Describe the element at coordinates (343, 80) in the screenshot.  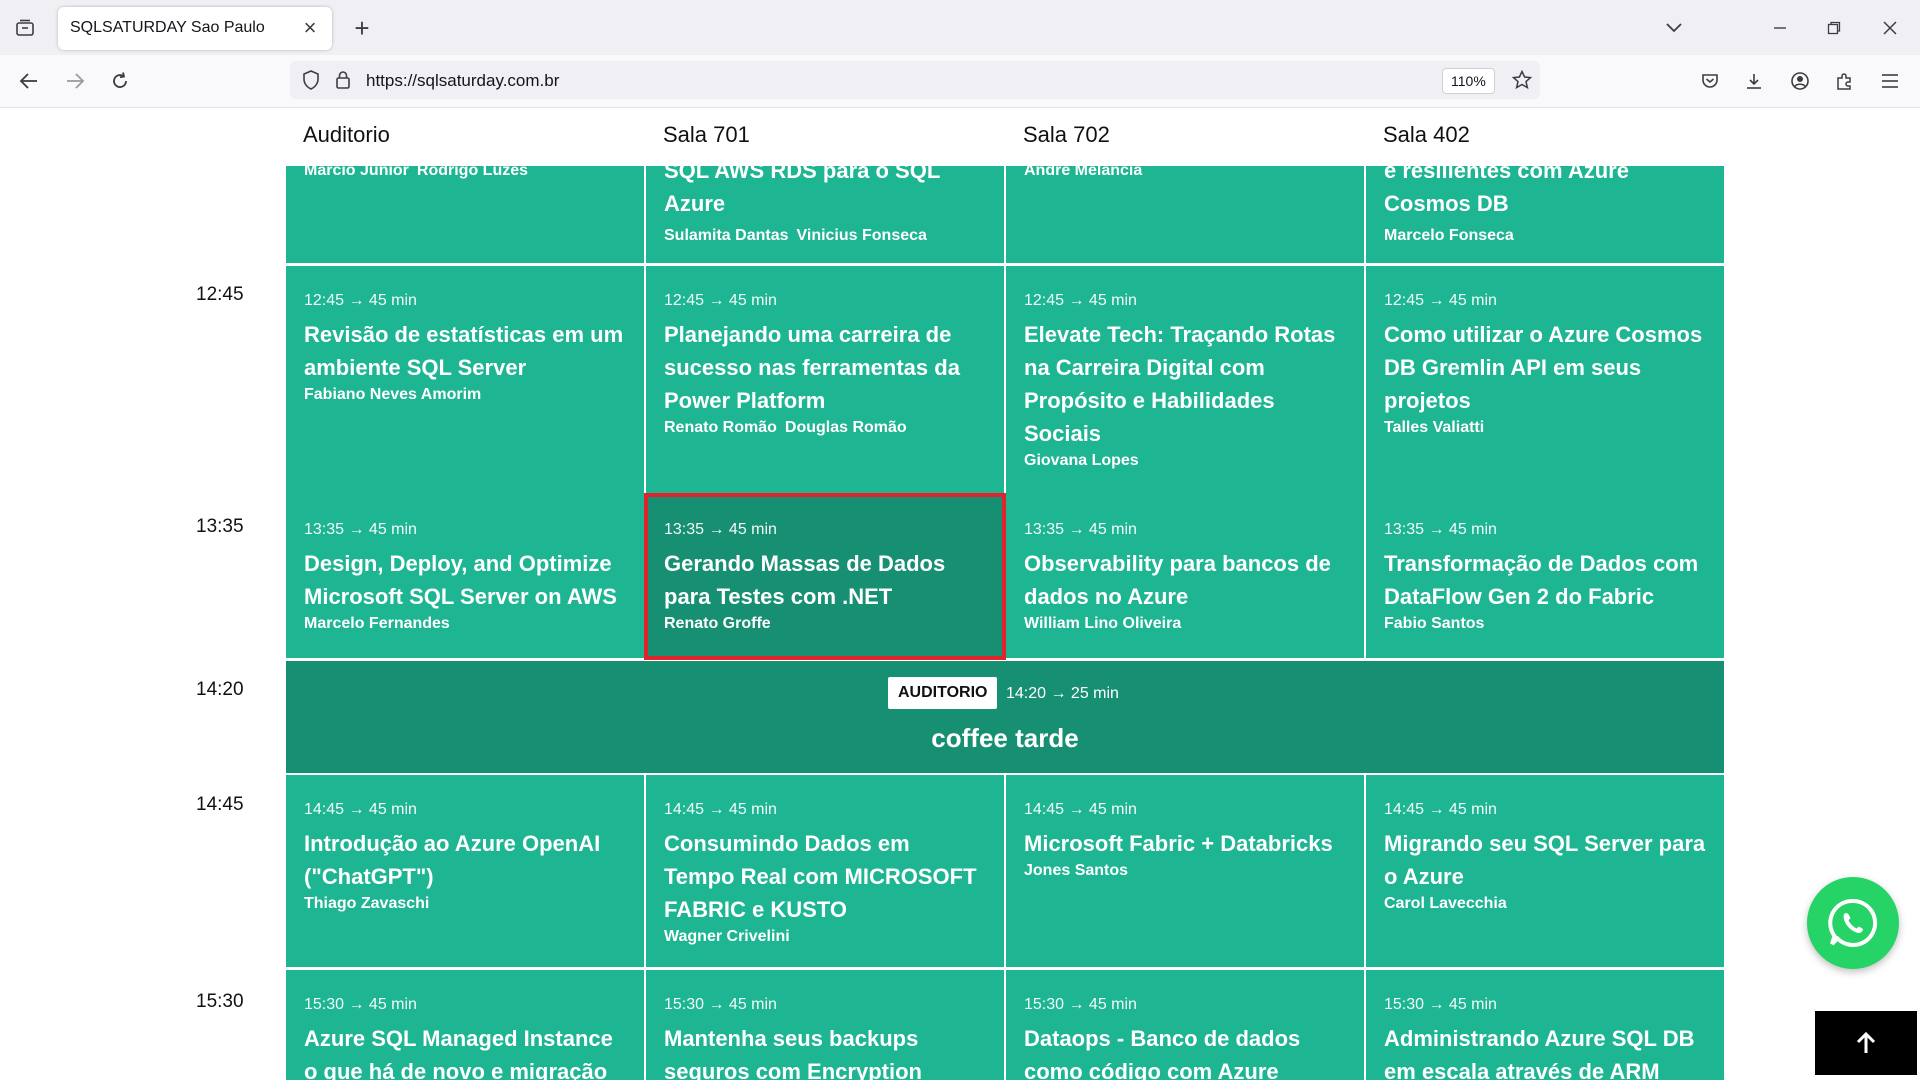
I see `lock-icon` at that location.